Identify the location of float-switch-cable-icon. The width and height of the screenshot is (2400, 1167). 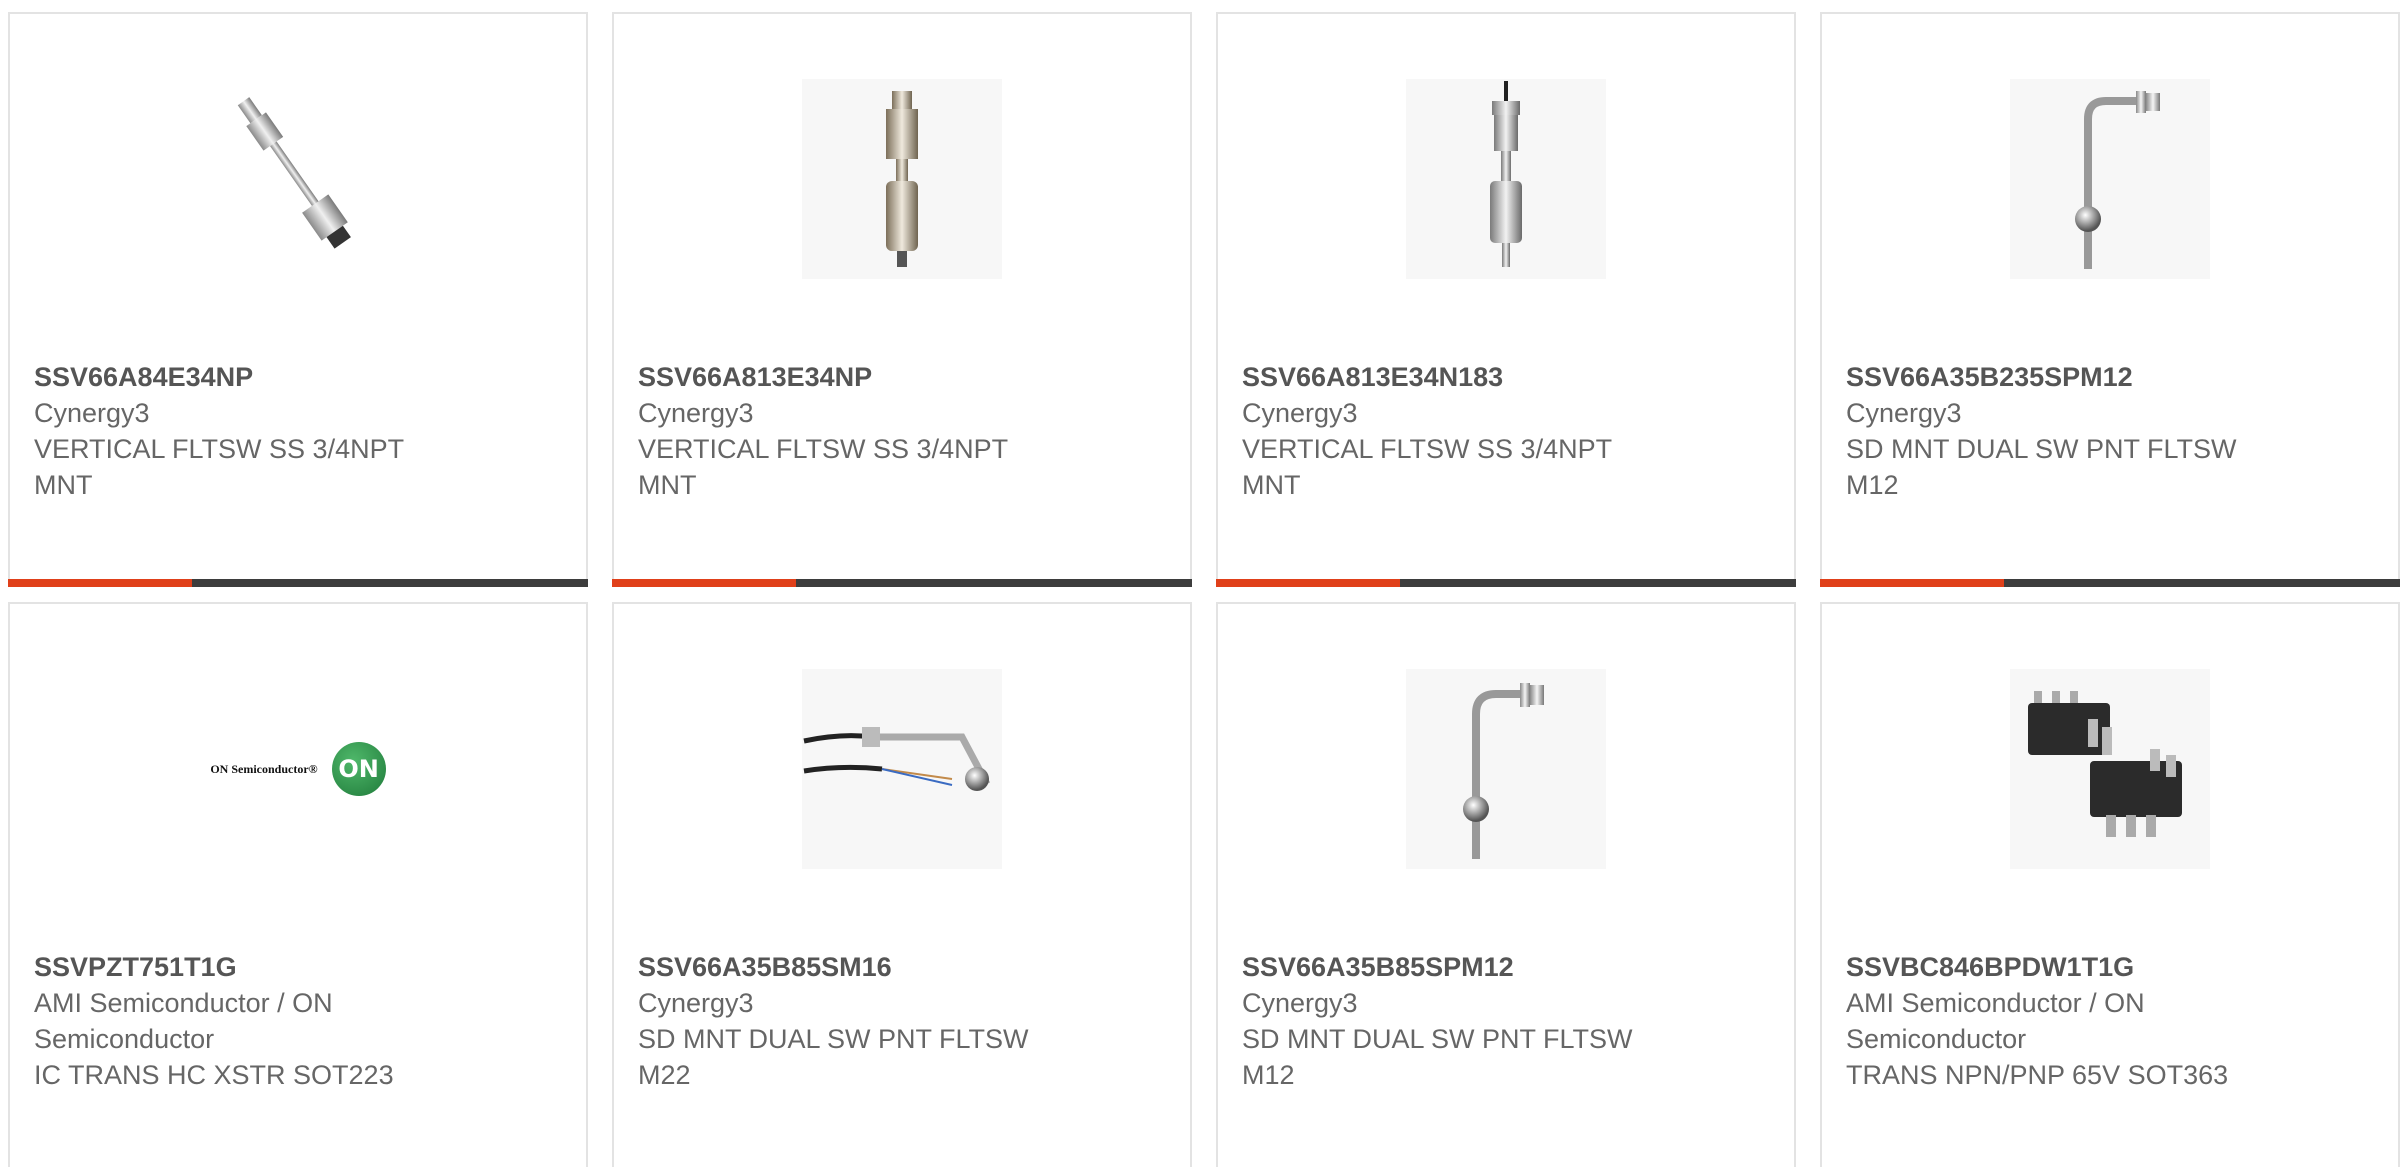
(1506, 179).